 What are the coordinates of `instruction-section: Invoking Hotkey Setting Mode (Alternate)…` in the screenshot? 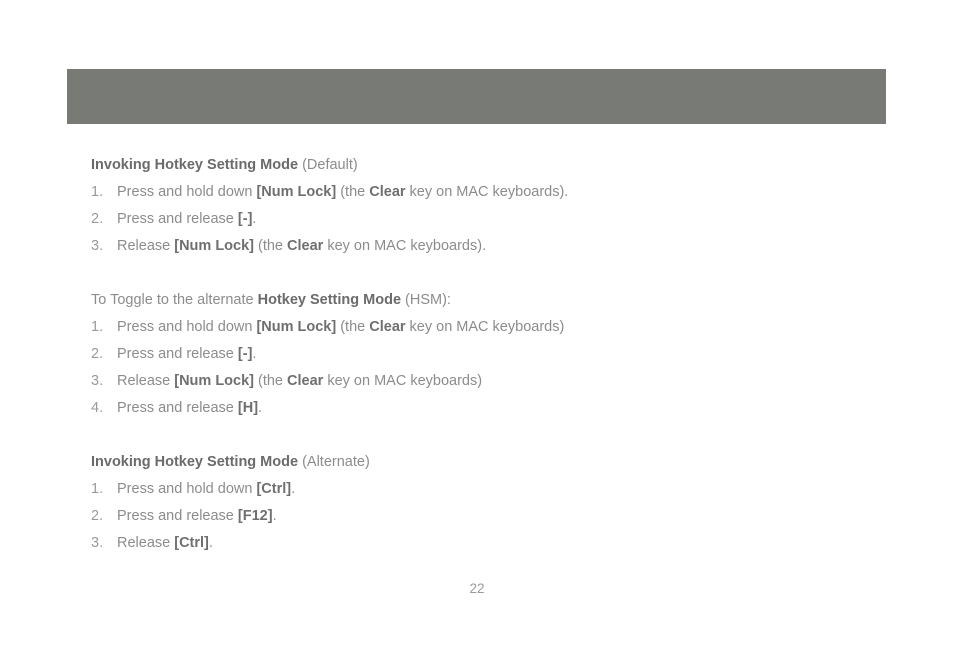 It's located at (481, 503).